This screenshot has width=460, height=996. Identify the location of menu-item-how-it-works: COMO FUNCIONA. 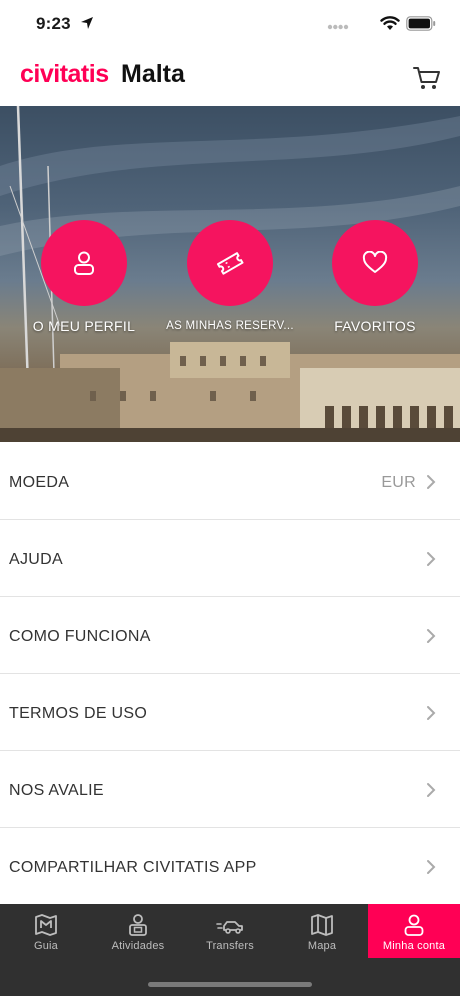
(230, 635).